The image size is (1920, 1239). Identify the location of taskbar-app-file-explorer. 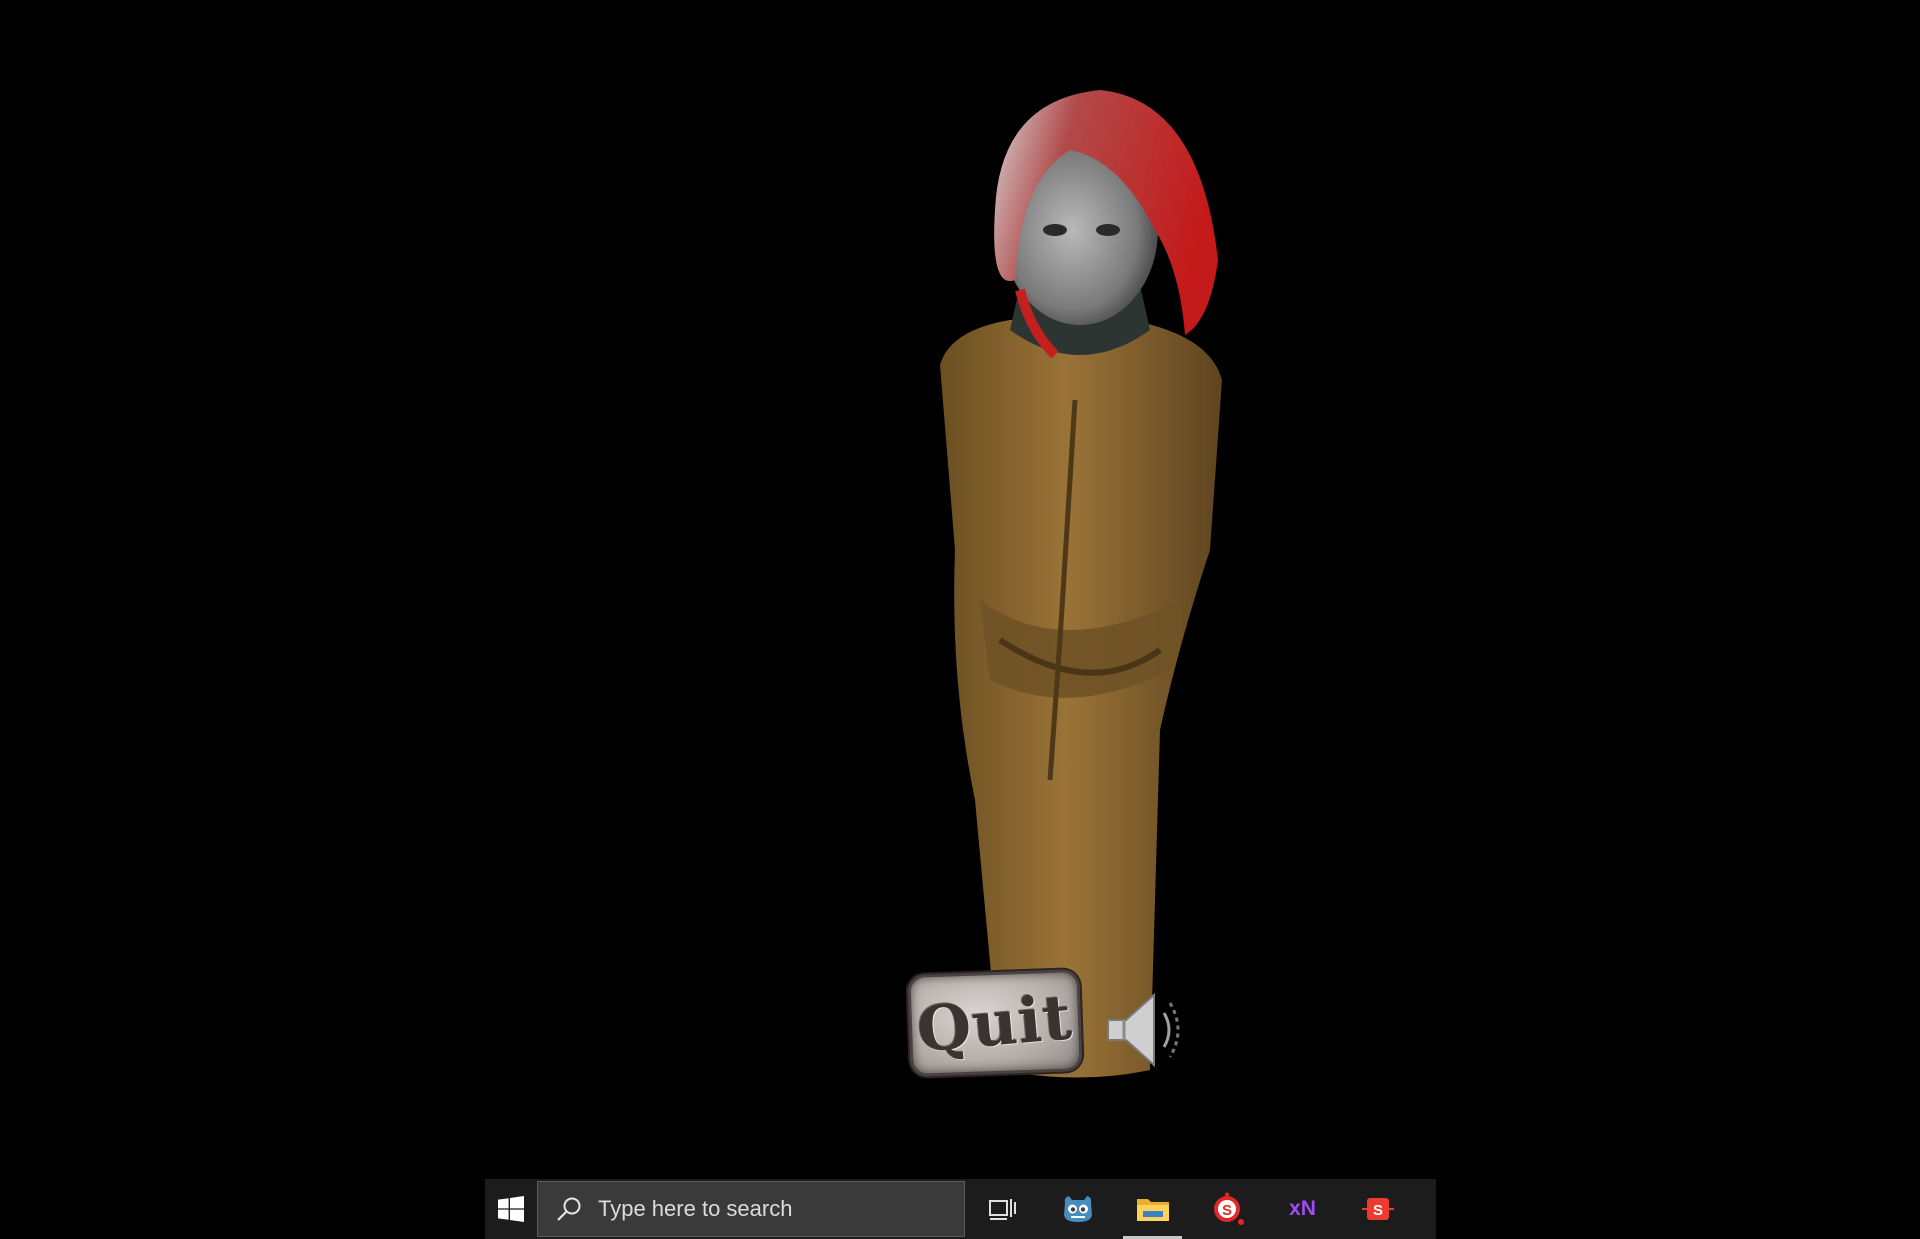
(1152, 1209).